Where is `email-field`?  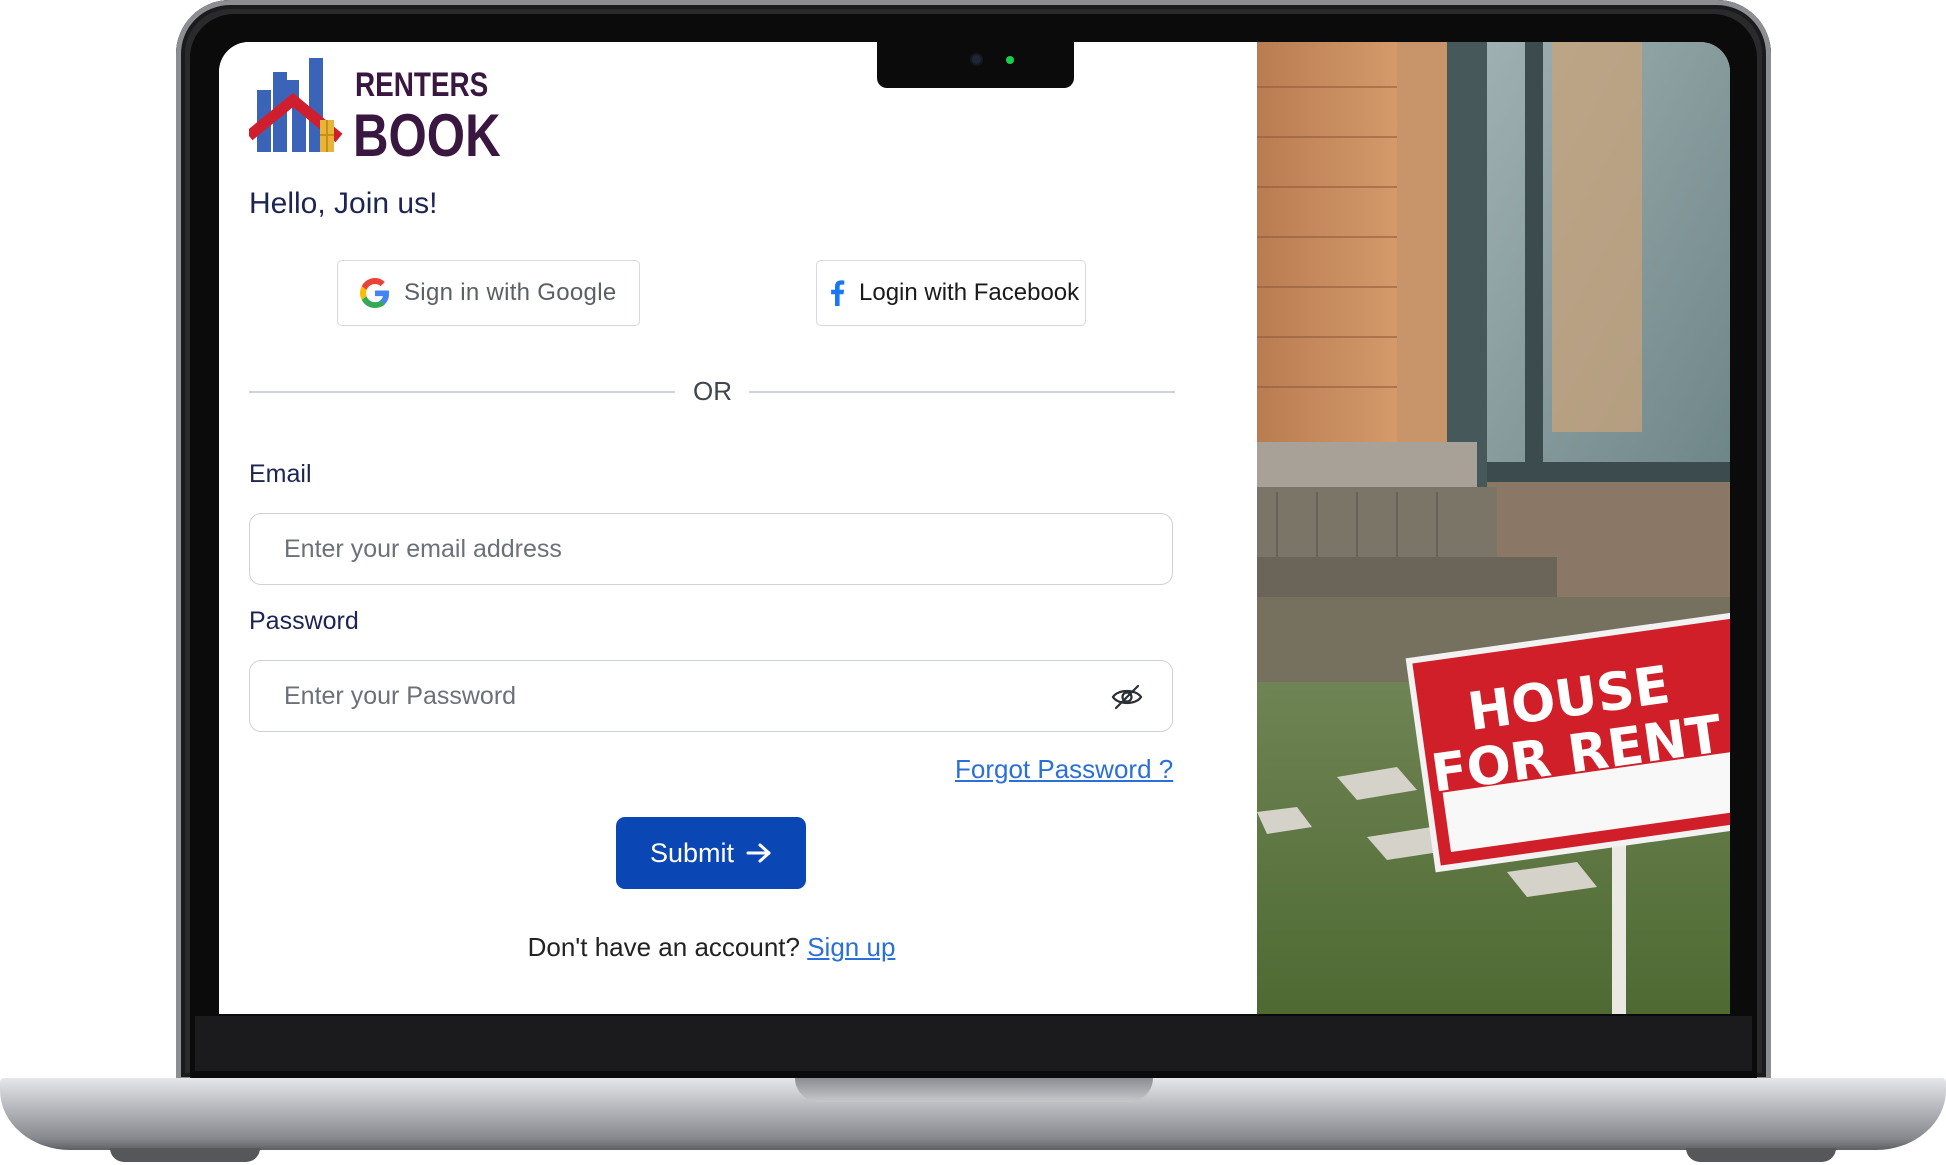 email-field is located at coordinates (711, 549).